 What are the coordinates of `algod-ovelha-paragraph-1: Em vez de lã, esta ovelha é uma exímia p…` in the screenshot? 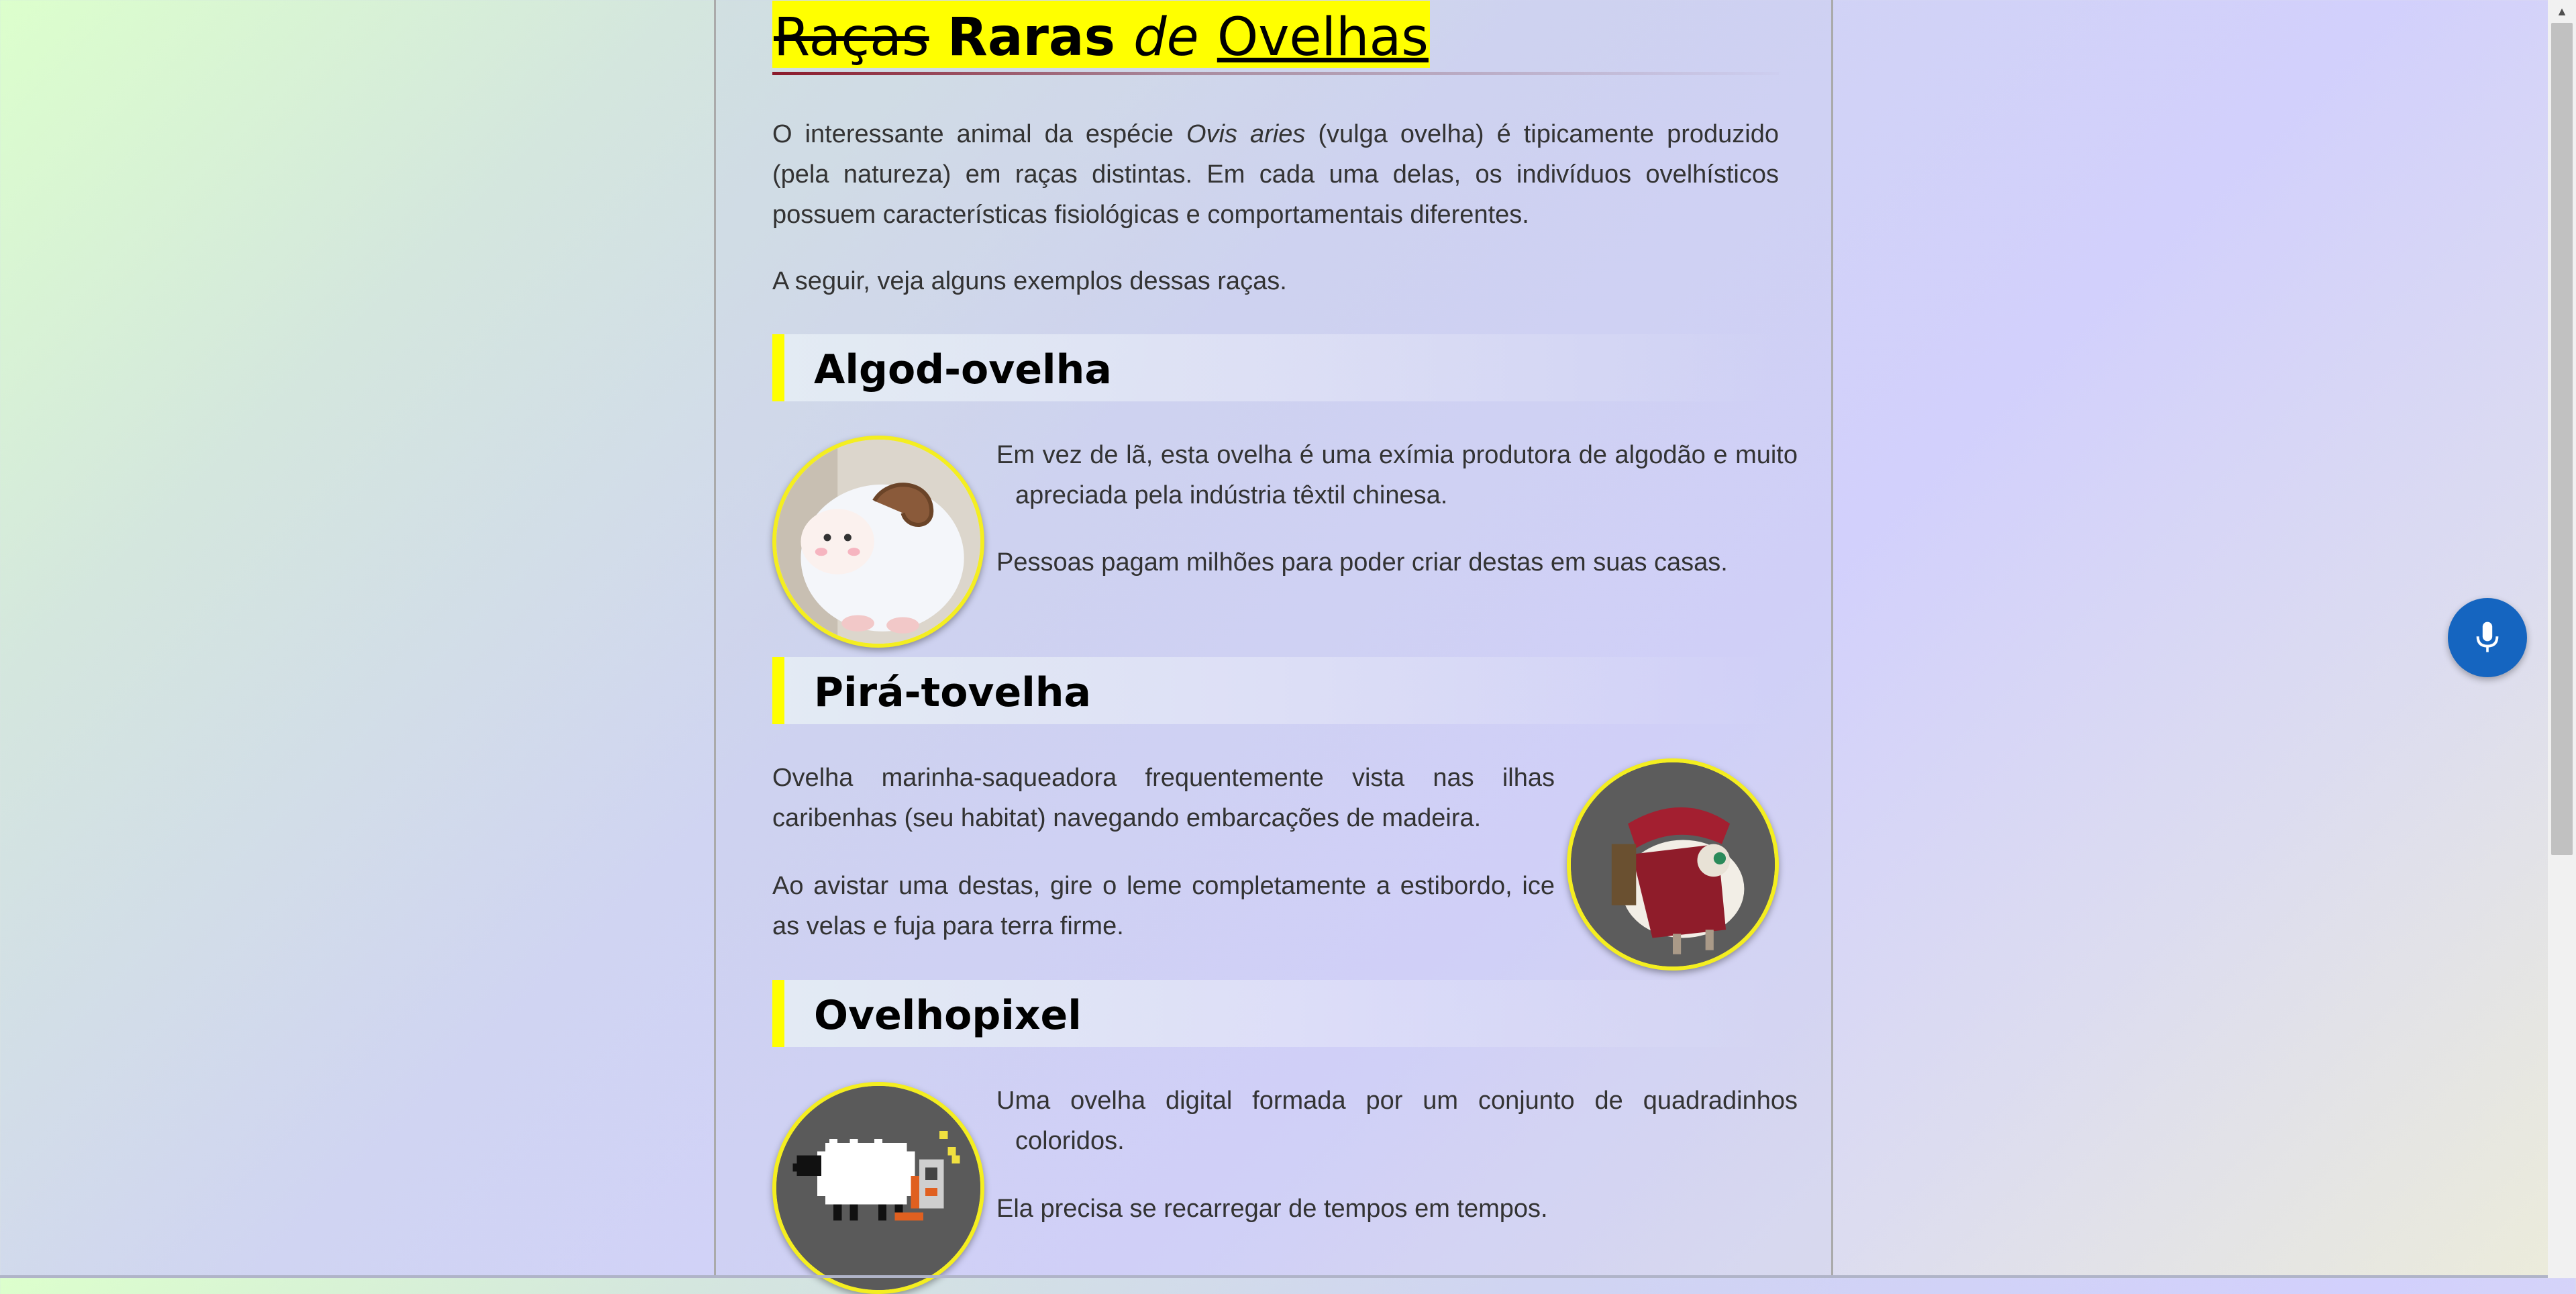 It's located at (1397, 475).